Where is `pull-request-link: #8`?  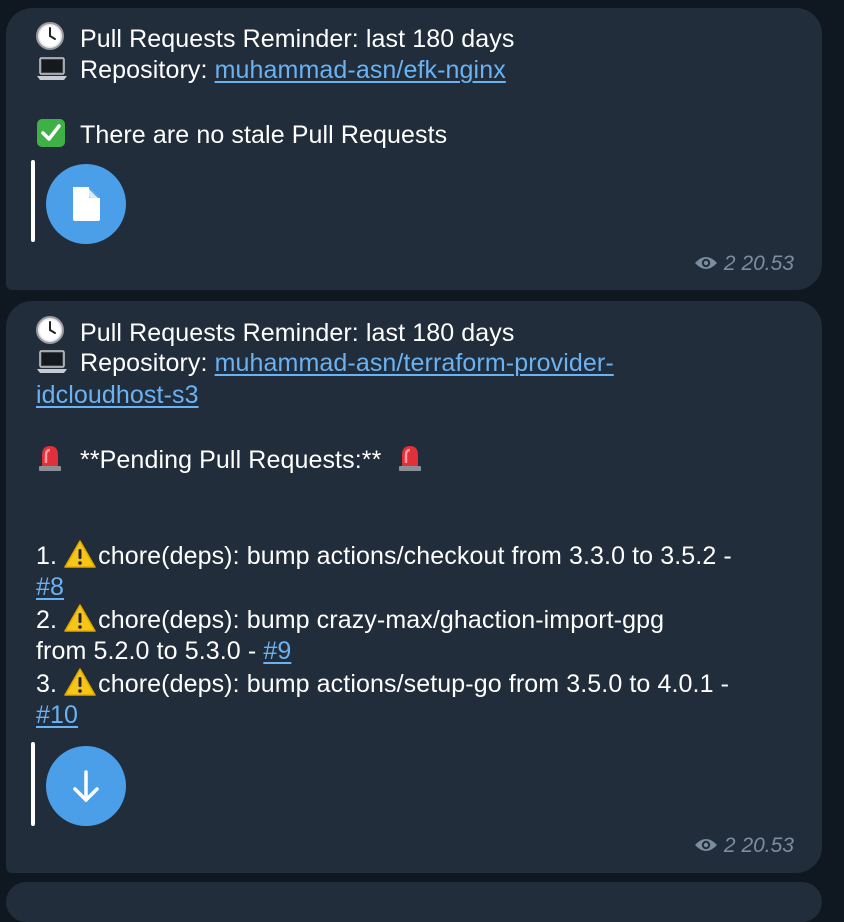 pull-request-link: #8 is located at coordinates (50, 587).